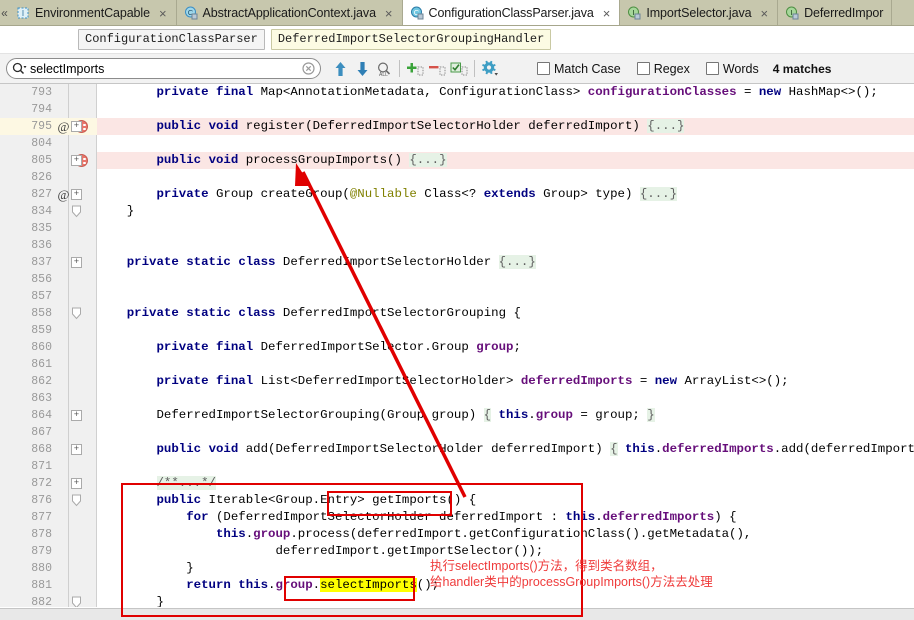 This screenshot has width=914, height=620. I want to click on code-line: 867, so click(457, 432).